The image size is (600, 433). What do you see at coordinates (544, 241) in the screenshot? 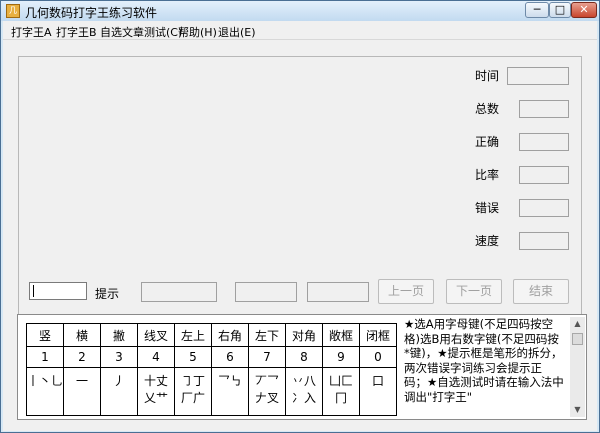
I see `speed-value` at bounding box center [544, 241].